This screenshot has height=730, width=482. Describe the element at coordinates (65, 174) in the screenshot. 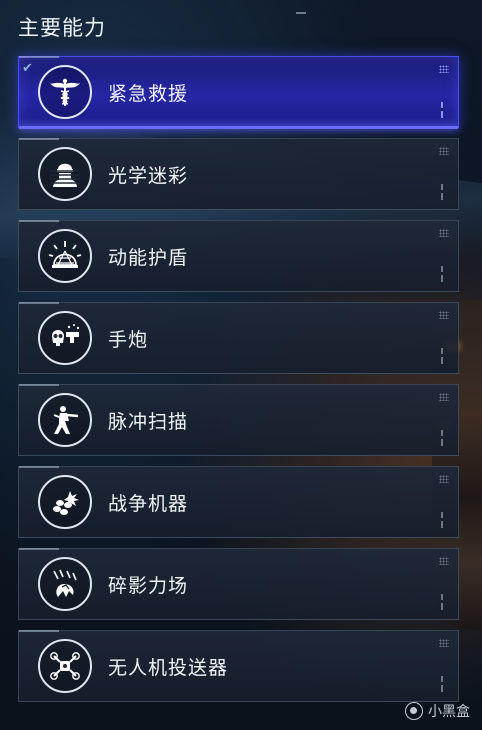

I see `optic-camo-soldier-icon` at that location.